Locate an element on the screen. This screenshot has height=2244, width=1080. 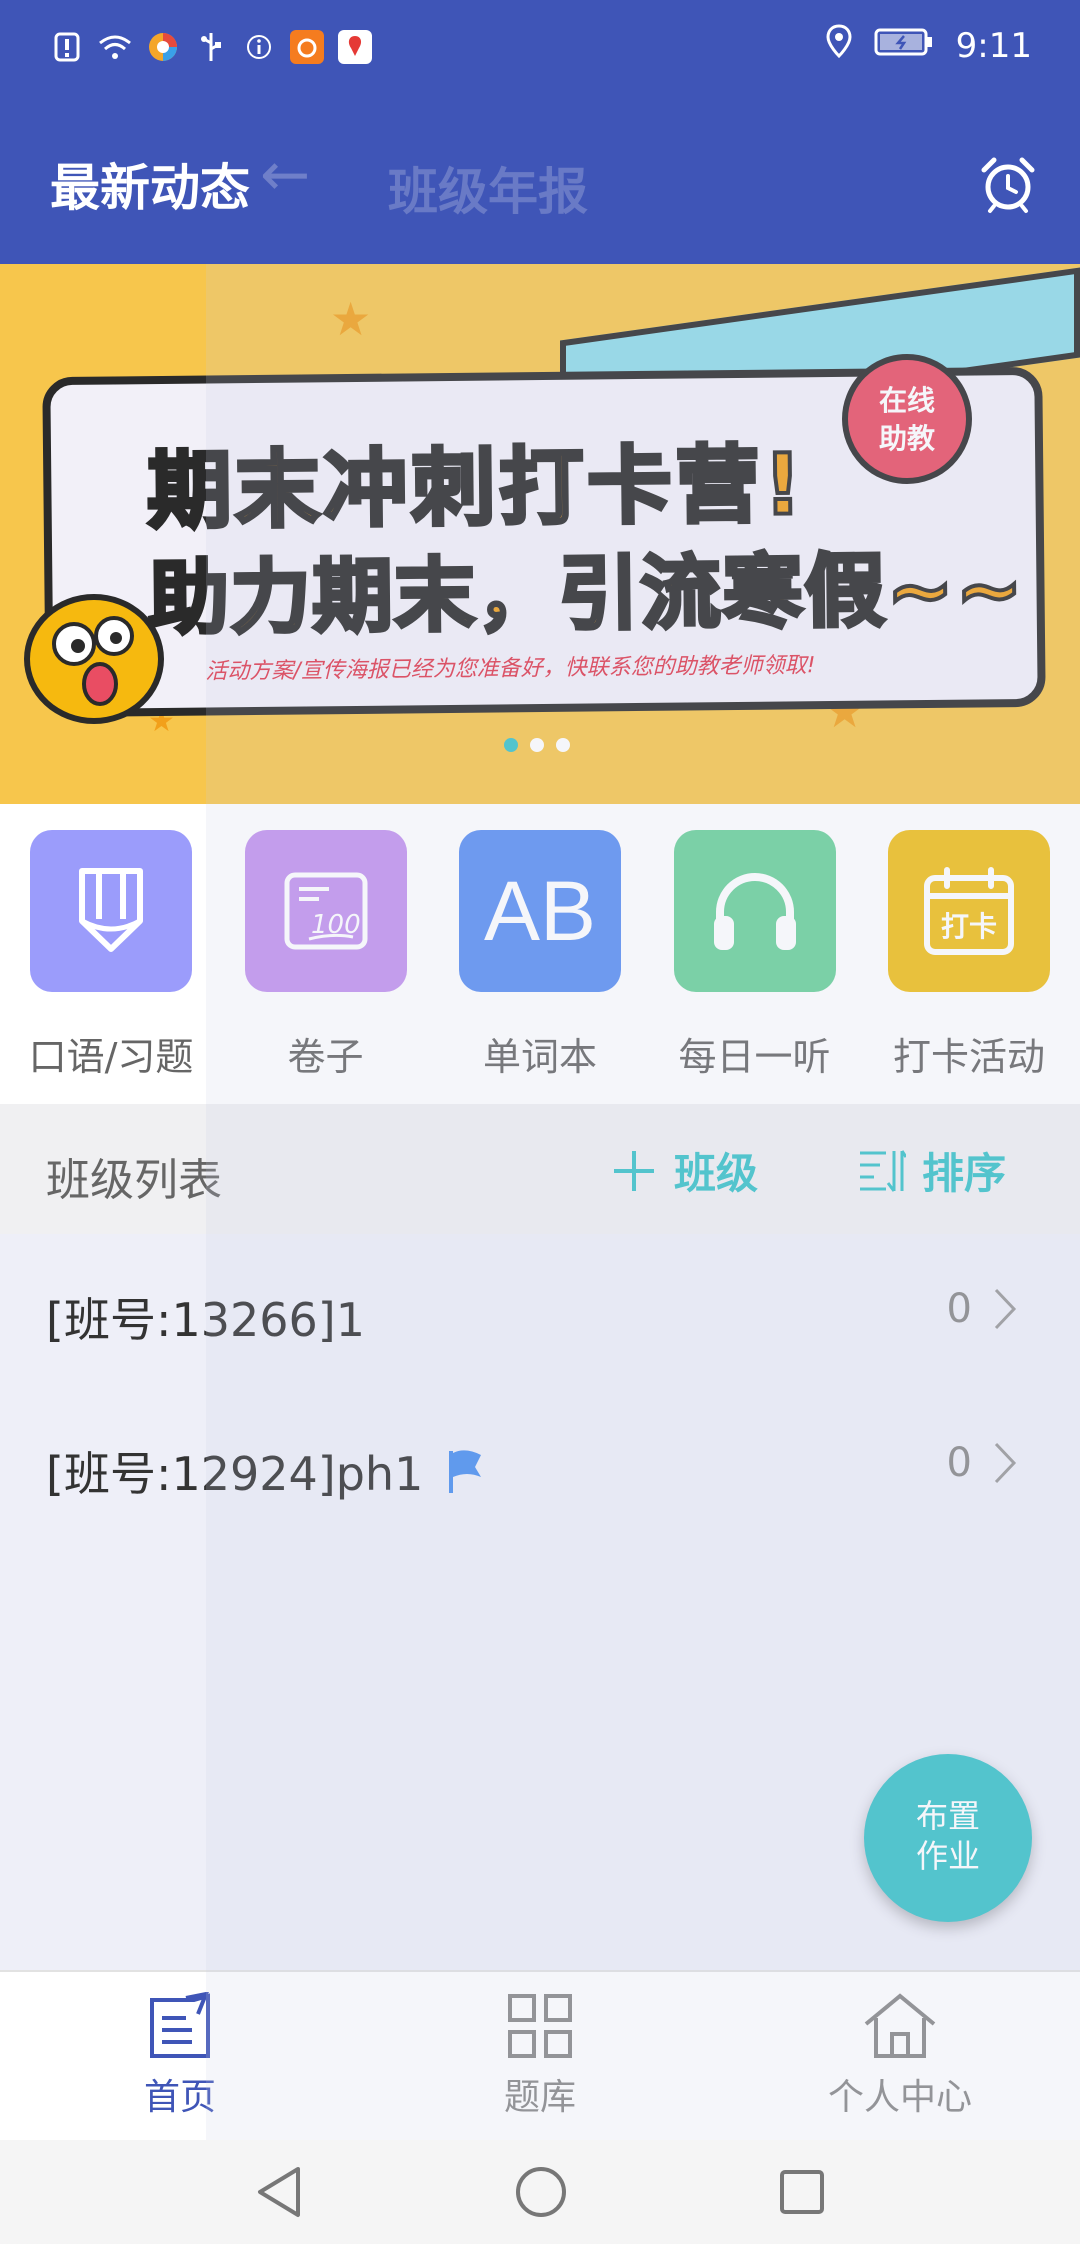
checkin-icon-text: 打卡 is located at coordinates (969, 926).